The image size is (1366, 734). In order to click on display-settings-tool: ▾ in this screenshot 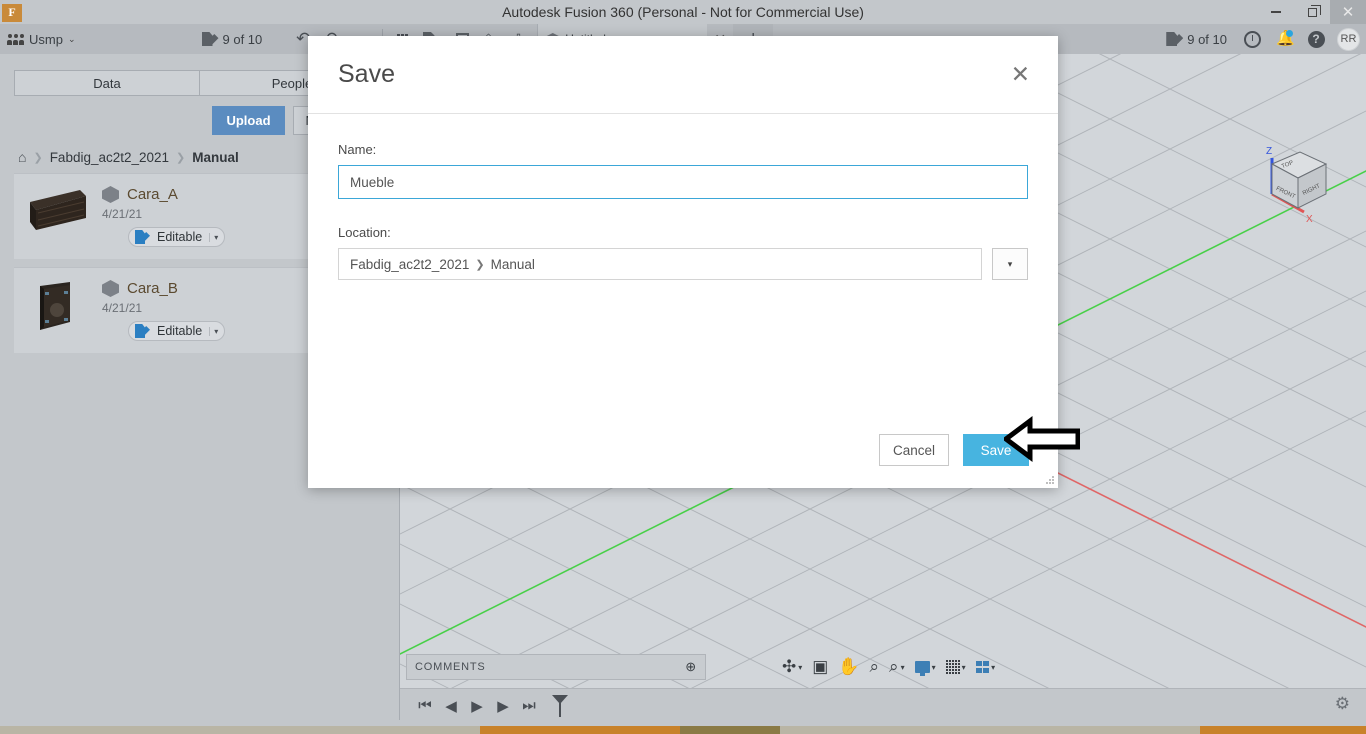, I will do `click(925, 668)`.